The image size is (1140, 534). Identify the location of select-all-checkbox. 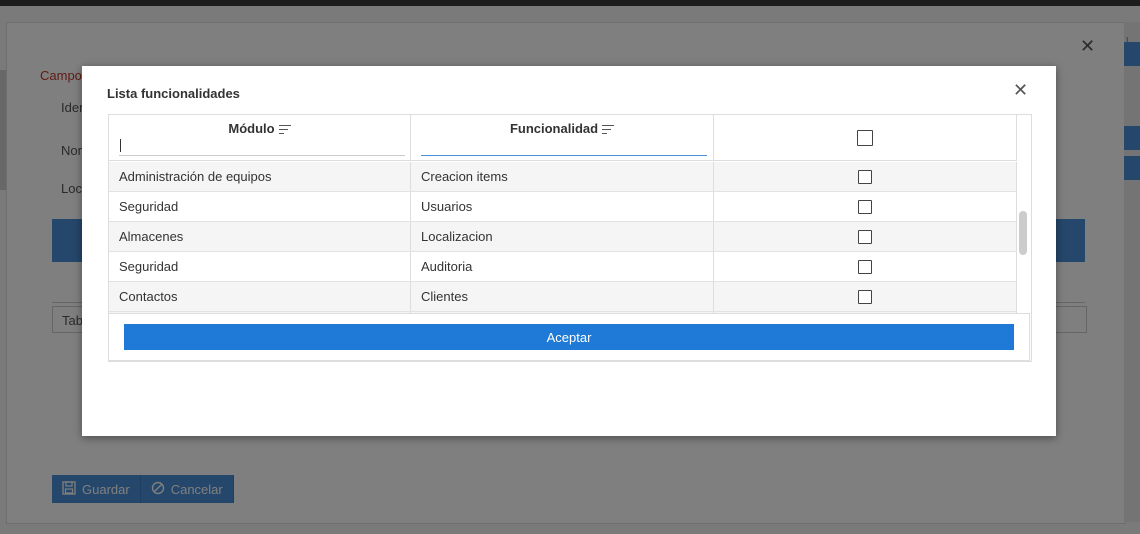
(865, 137).